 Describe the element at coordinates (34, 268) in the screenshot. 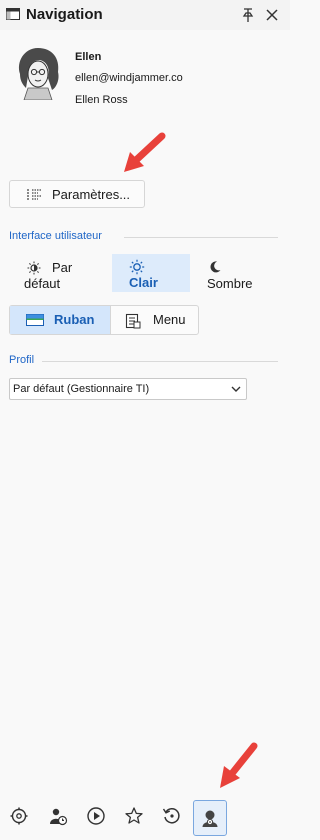

I see `sun-half-icon` at that location.